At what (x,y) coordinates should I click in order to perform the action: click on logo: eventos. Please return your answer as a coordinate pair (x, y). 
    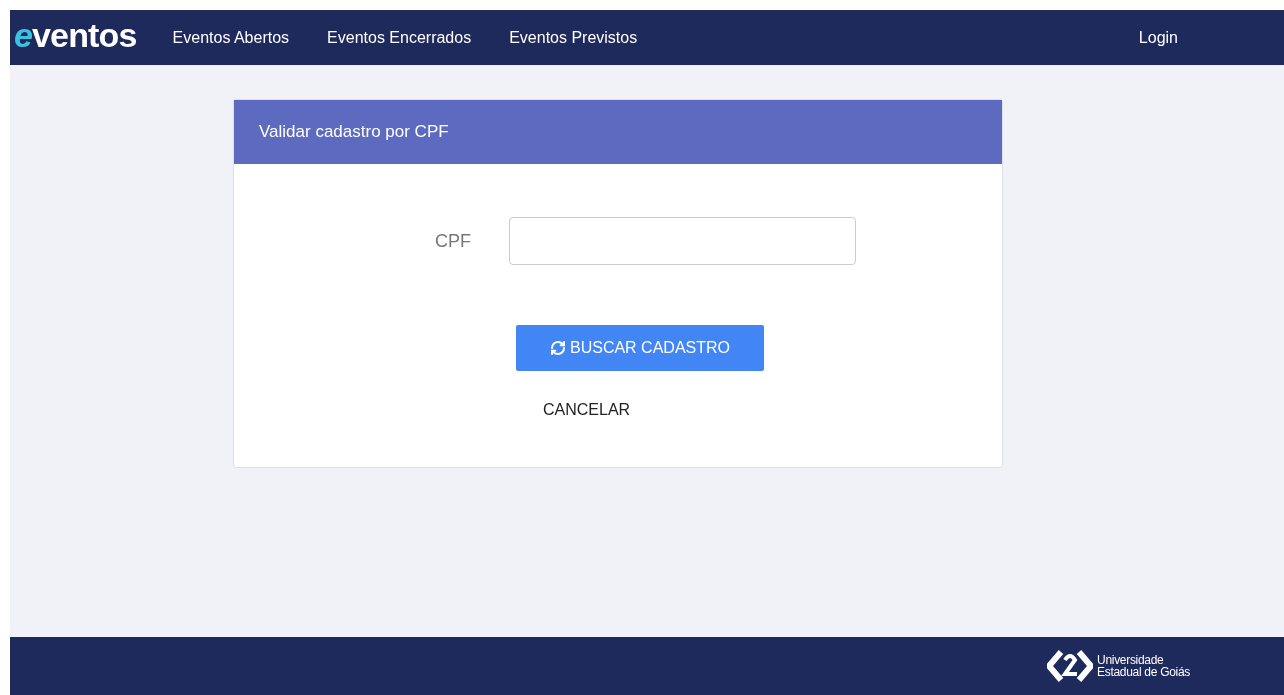
    Looking at the image, I should click on (75, 34).